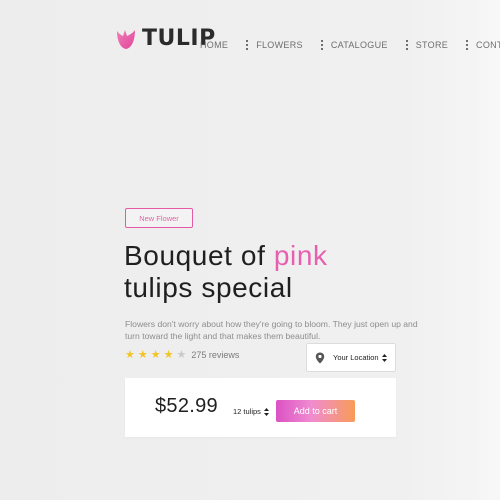 The image size is (500, 500). I want to click on nav-item-catalogue: CATALOGUE, so click(359, 45).